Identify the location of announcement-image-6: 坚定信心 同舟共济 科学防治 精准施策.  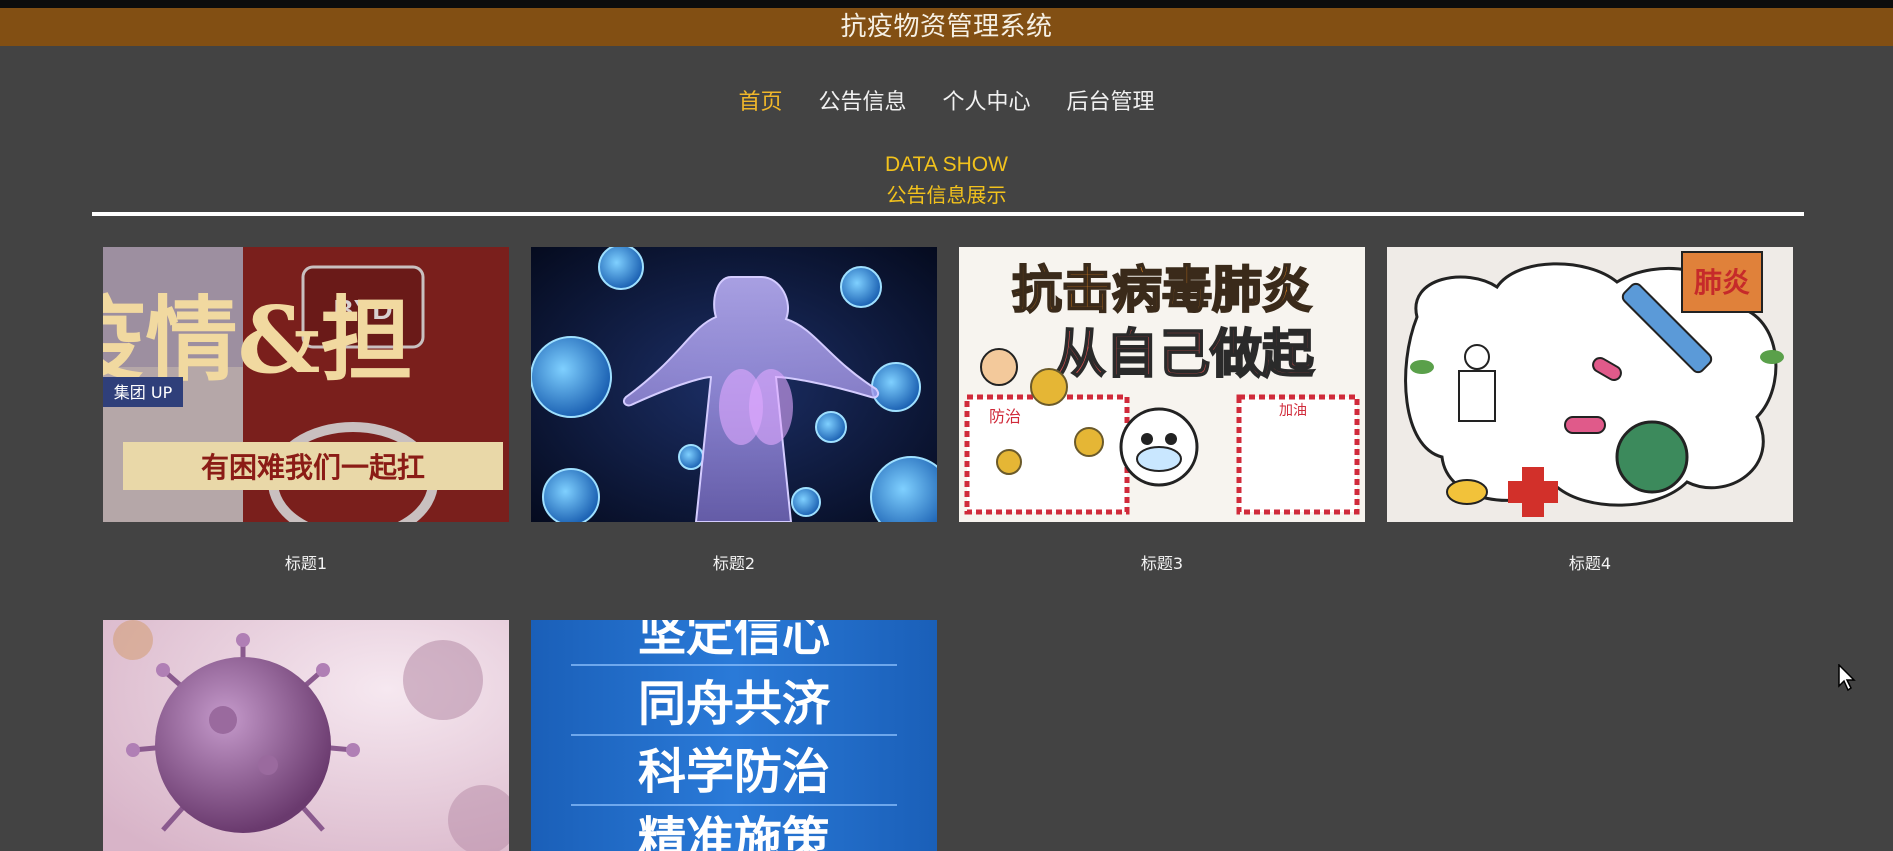
(734, 735).